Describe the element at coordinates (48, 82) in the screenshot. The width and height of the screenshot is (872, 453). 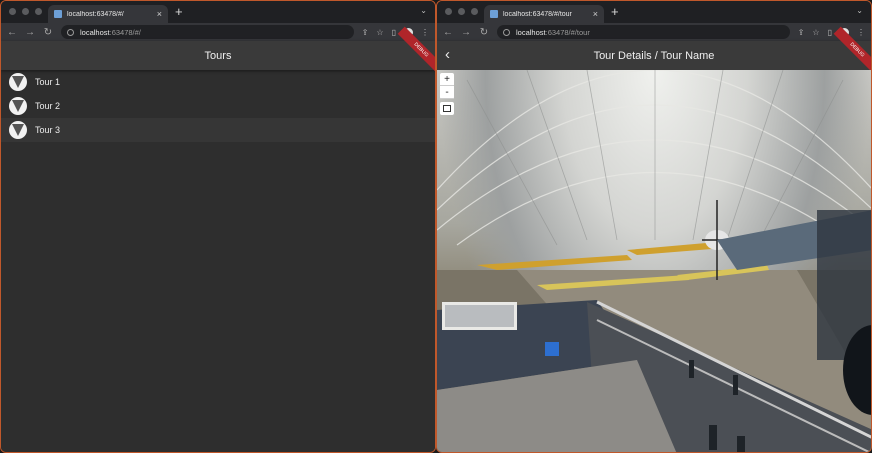
I see `tour-label: Tour 1` at that location.